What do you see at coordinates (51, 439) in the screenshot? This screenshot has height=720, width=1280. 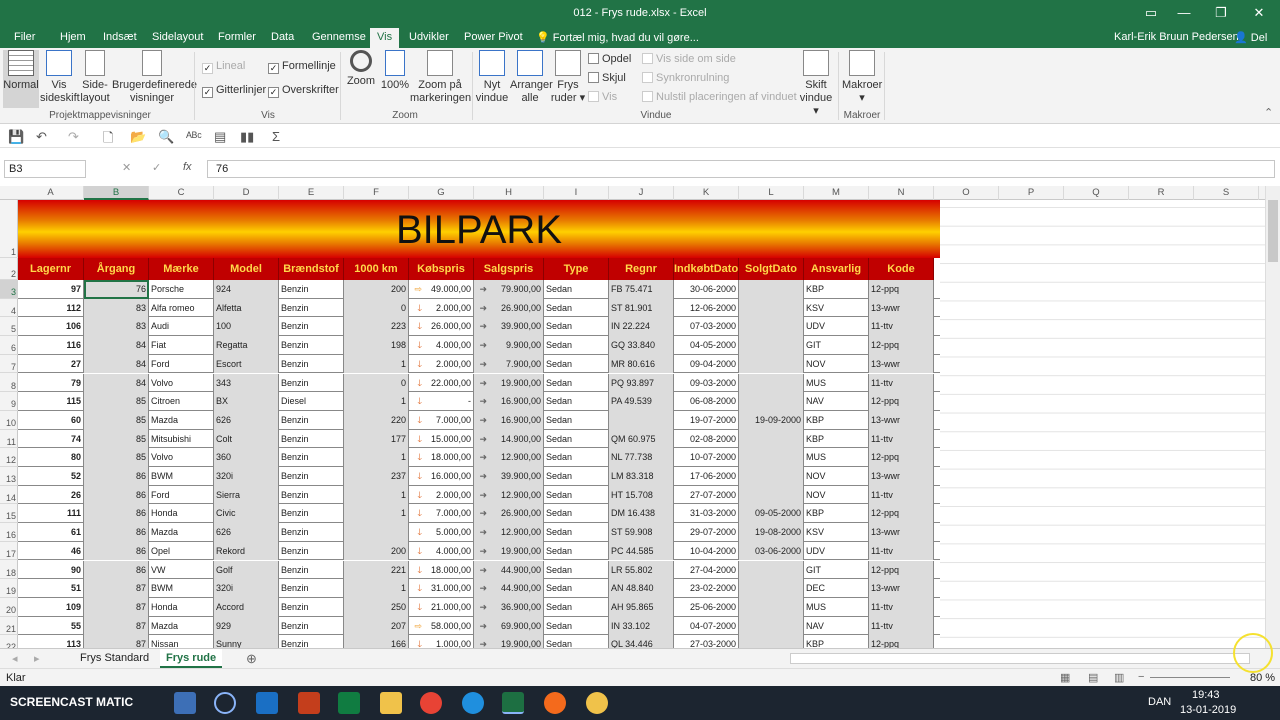 I see `table-cell: 74` at bounding box center [51, 439].